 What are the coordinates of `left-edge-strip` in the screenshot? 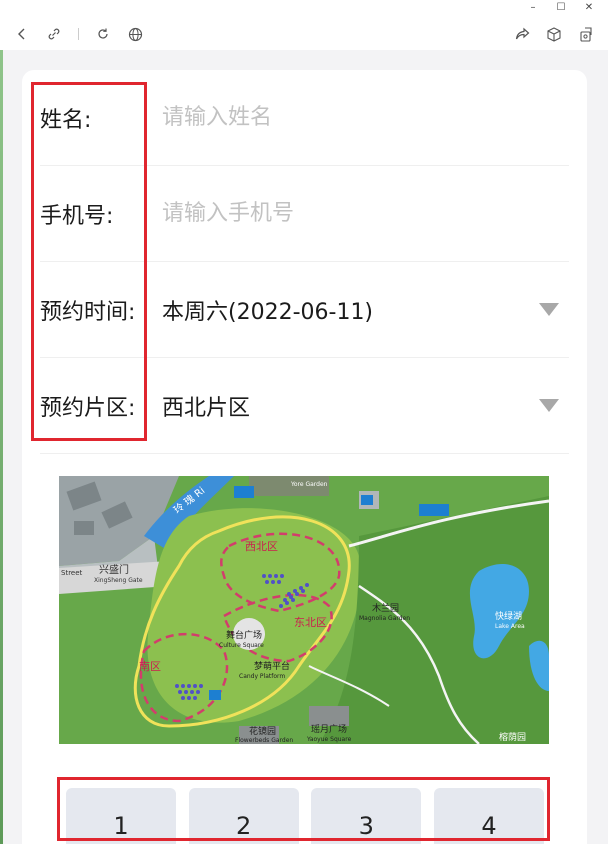 It's located at (1, 447).